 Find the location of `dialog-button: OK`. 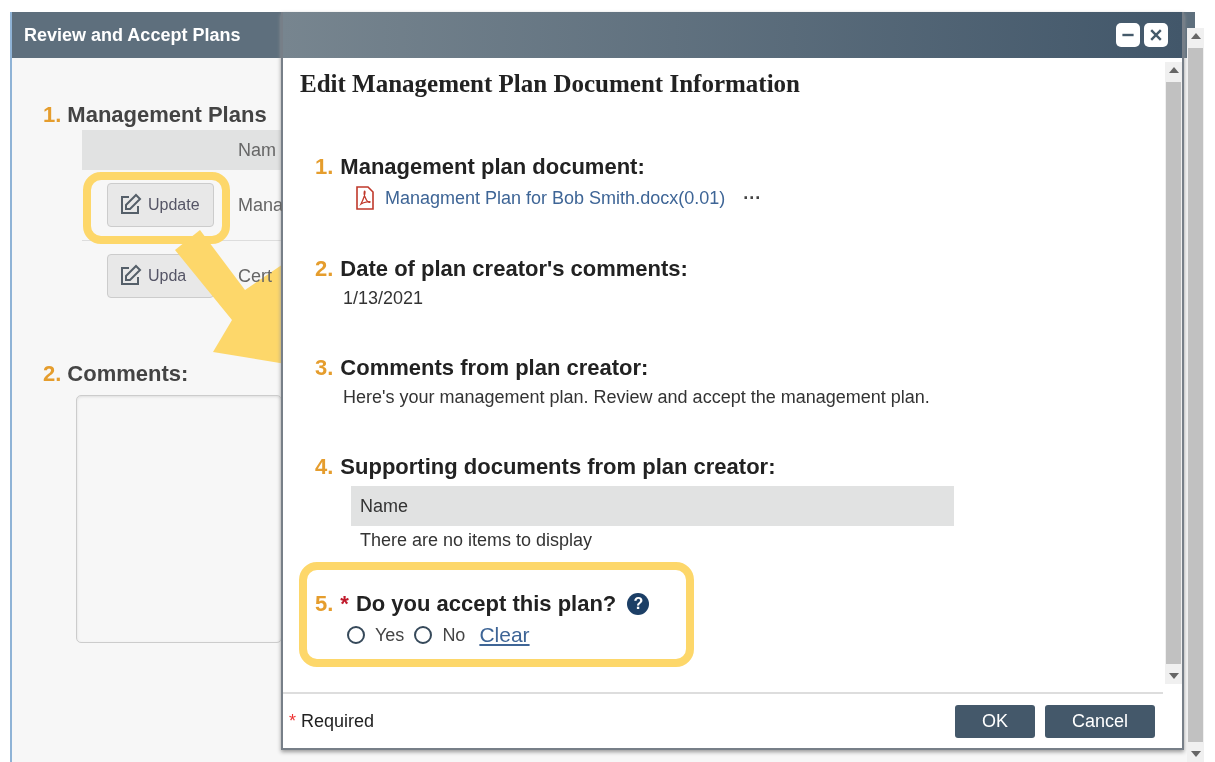

dialog-button: OK is located at coordinates (995, 721).